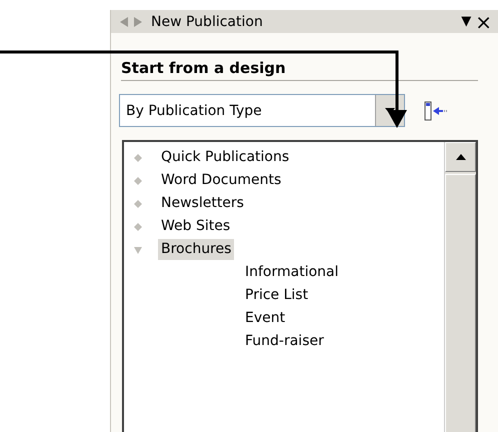  I want to click on subcategory-item: Informational, so click(292, 272).